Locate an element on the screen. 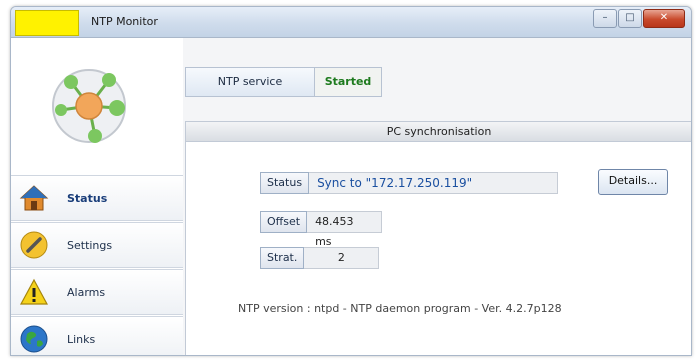 The width and height of the screenshot is (696, 360). wrench-icon is located at coordinates (34, 245).